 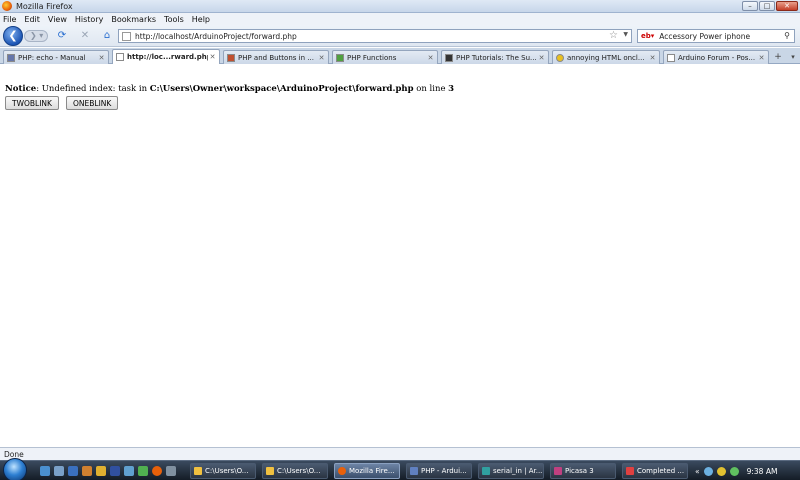 I want to click on search-icon: ⚲, so click(x=787, y=35).